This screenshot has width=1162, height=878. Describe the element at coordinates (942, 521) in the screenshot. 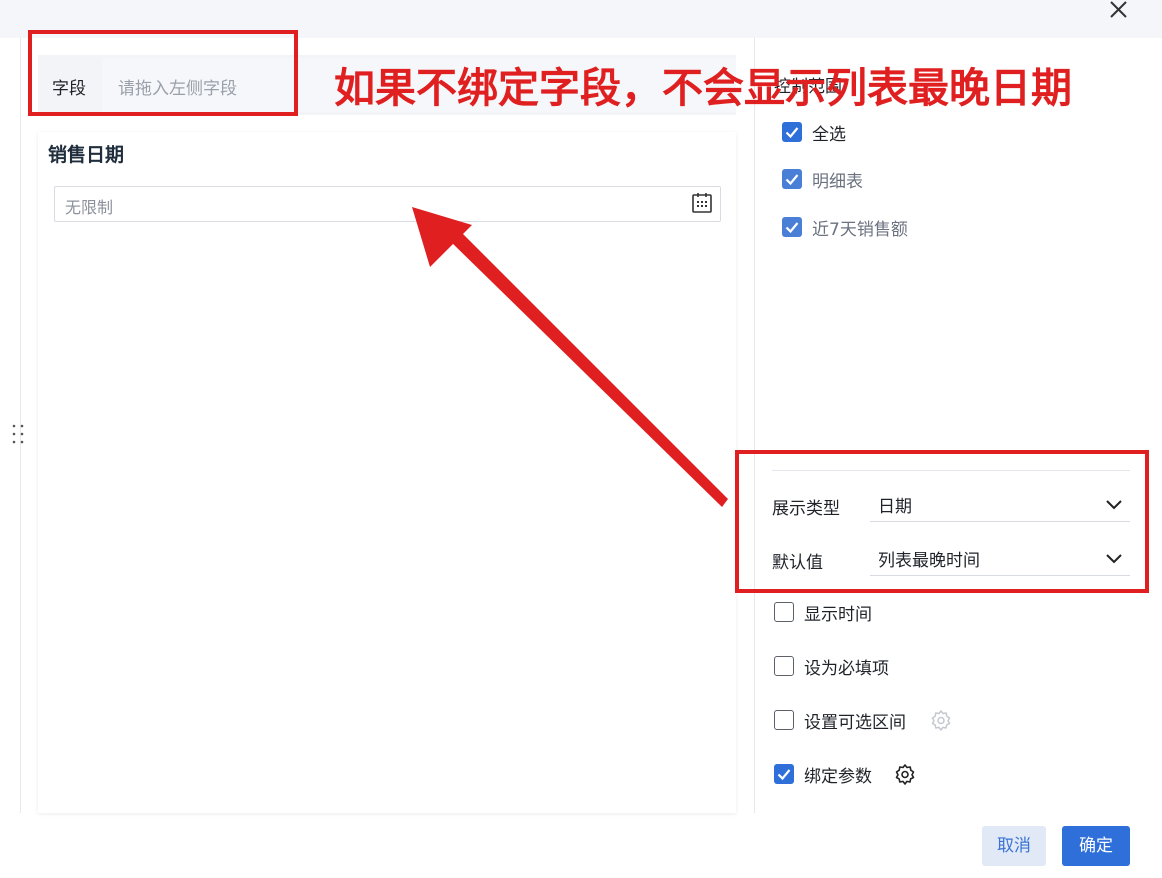

I see `annotation-box-settings` at that location.